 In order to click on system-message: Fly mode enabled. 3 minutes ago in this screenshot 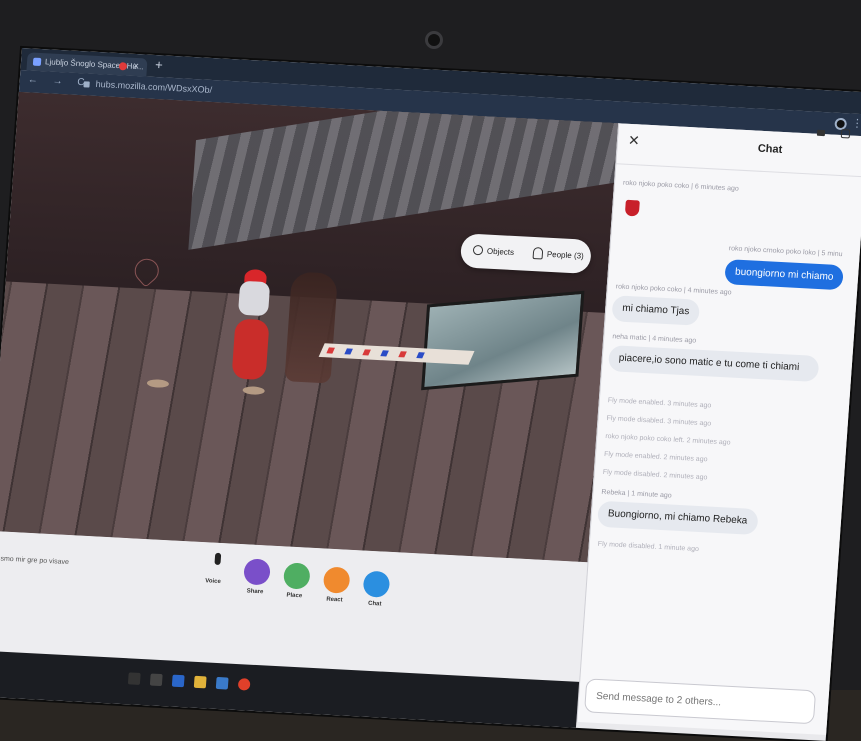, I will do `click(659, 403)`.